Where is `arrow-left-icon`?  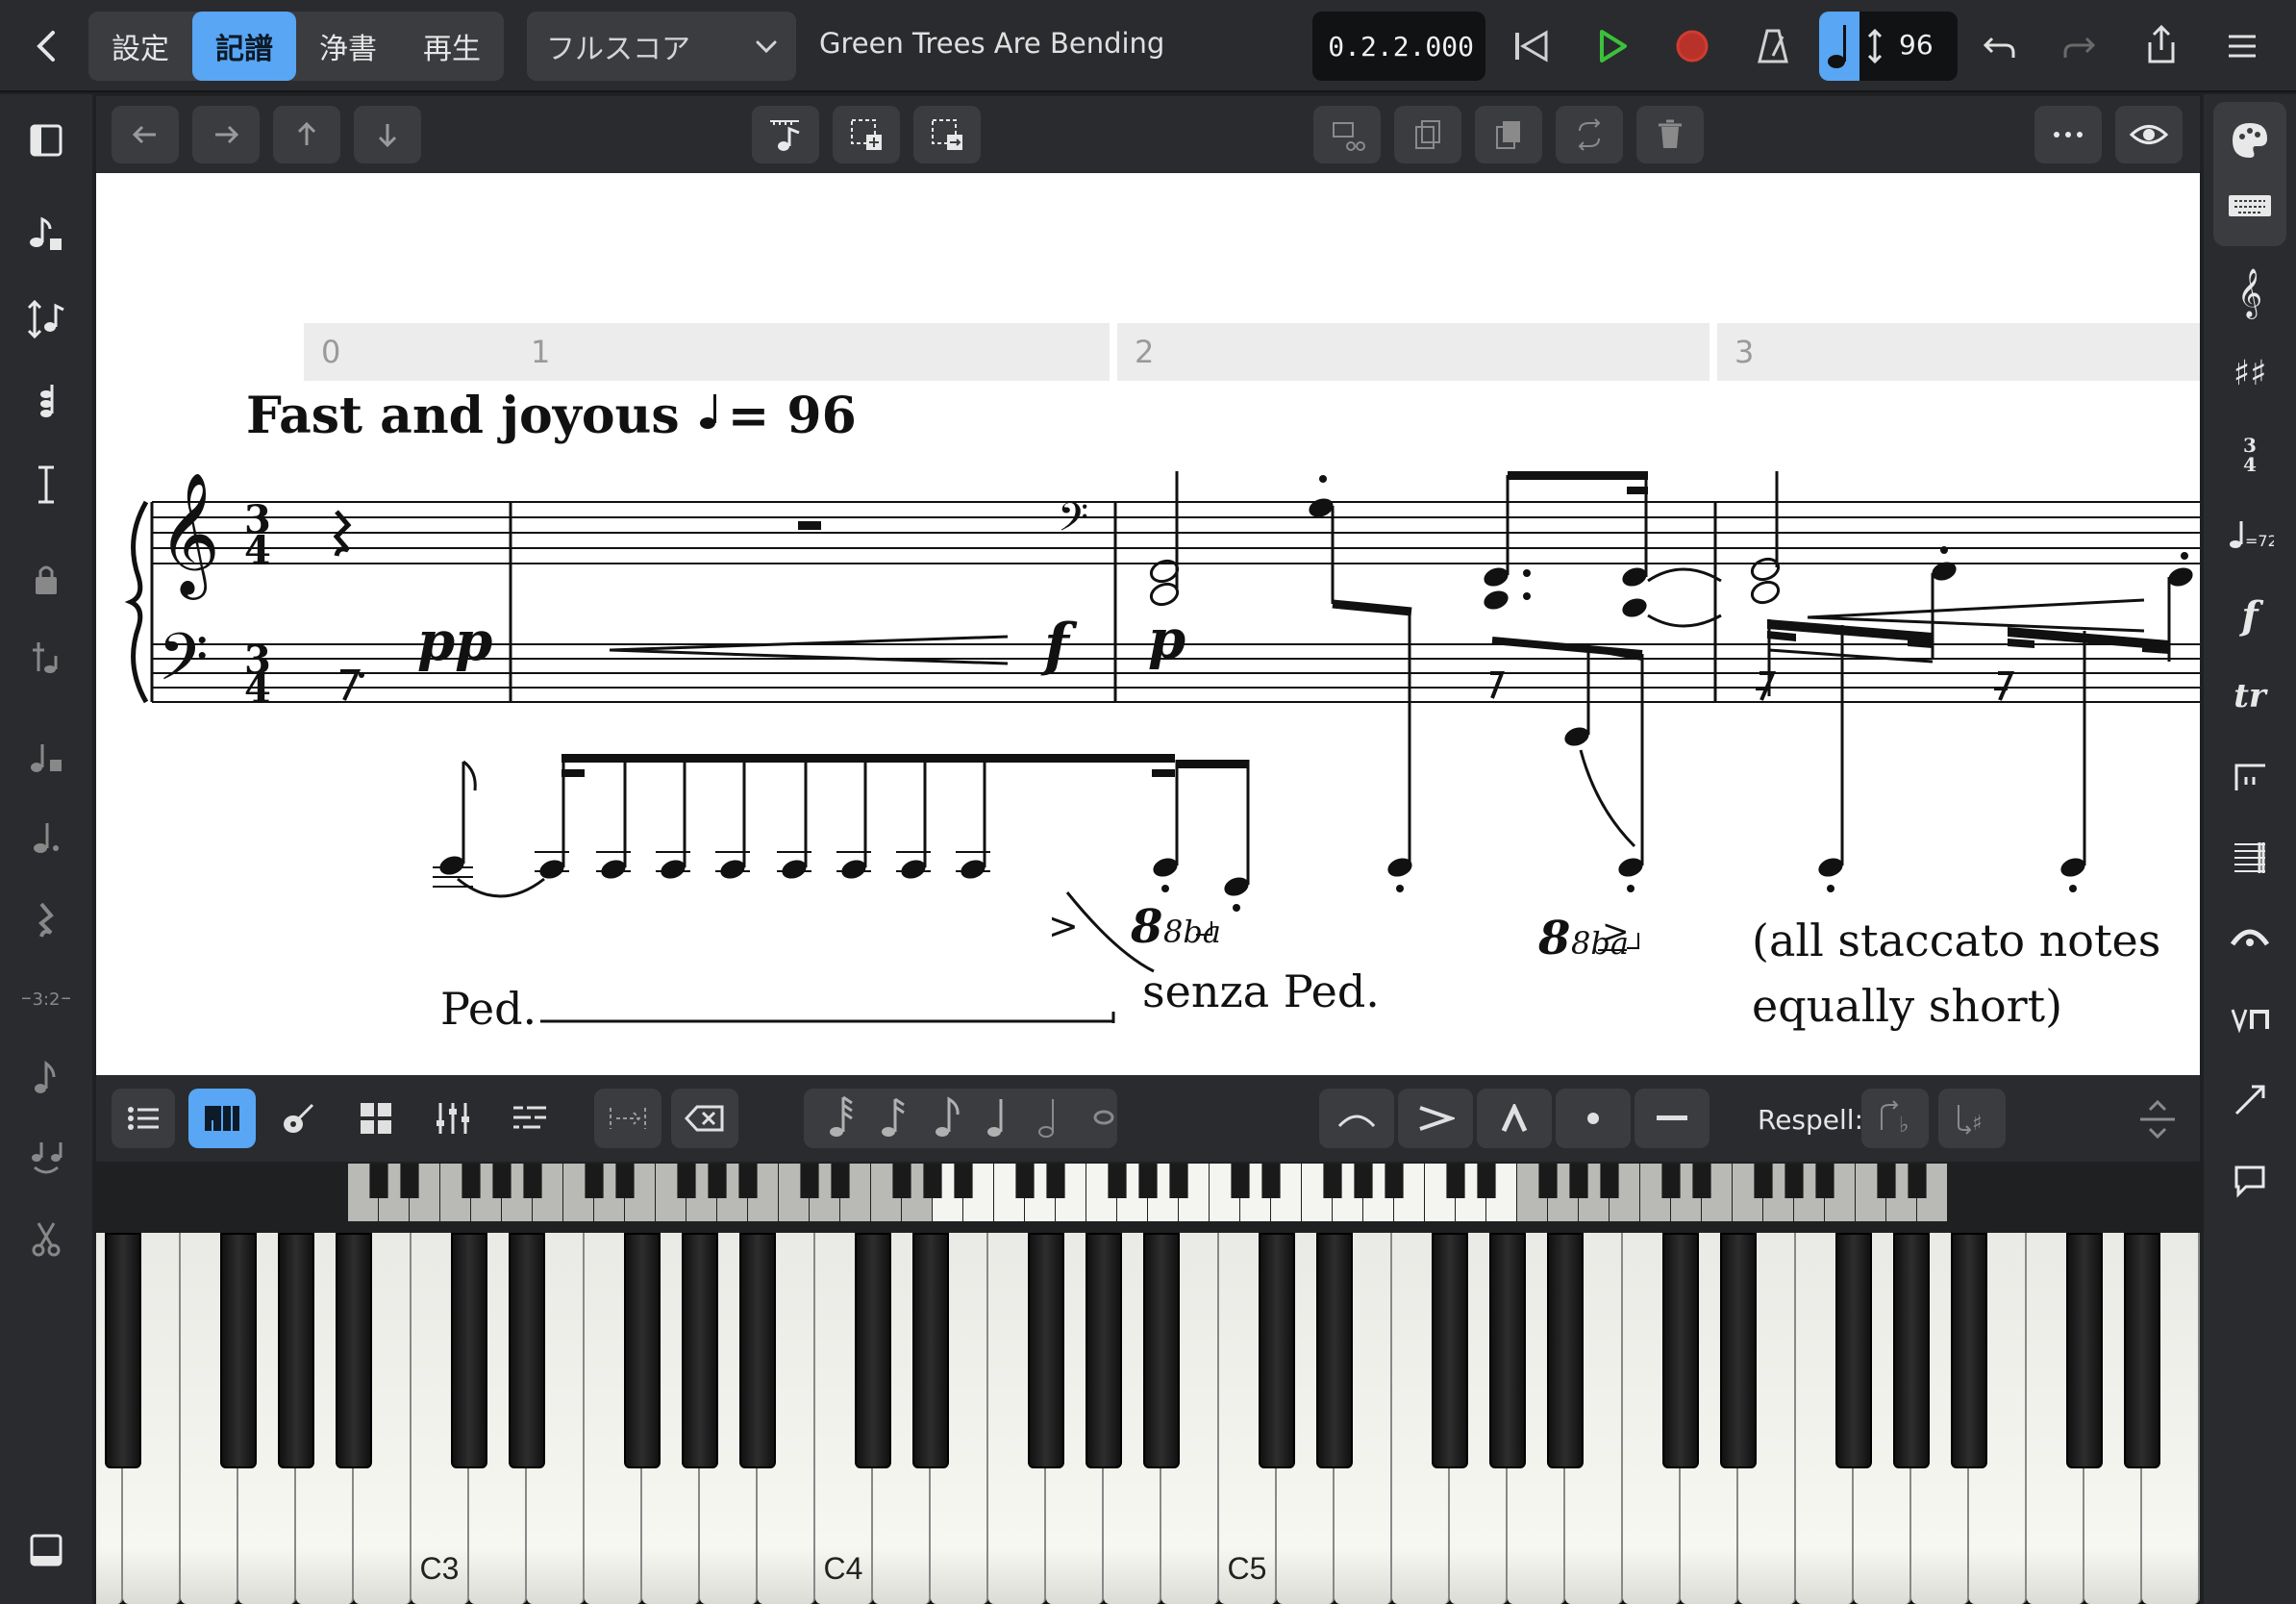
arrow-left-icon is located at coordinates (145, 134).